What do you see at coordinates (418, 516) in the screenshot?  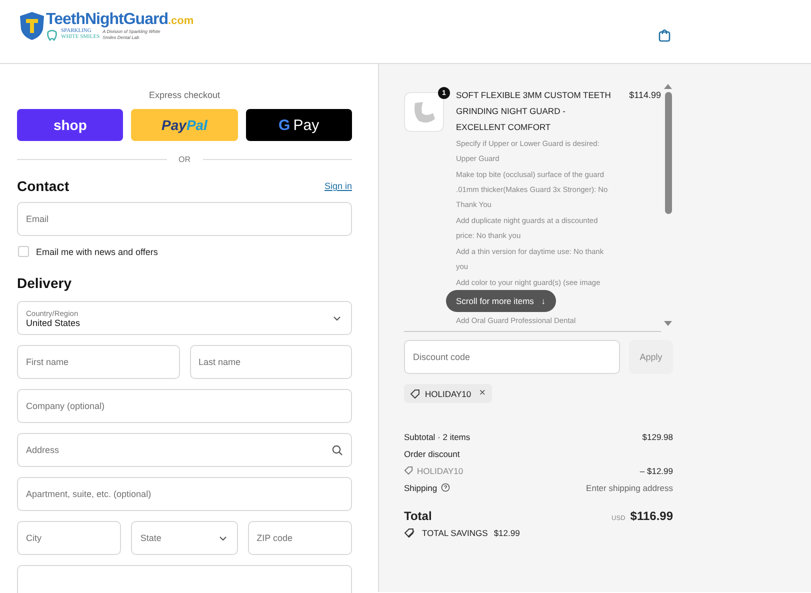 I see `total-label: Total` at bounding box center [418, 516].